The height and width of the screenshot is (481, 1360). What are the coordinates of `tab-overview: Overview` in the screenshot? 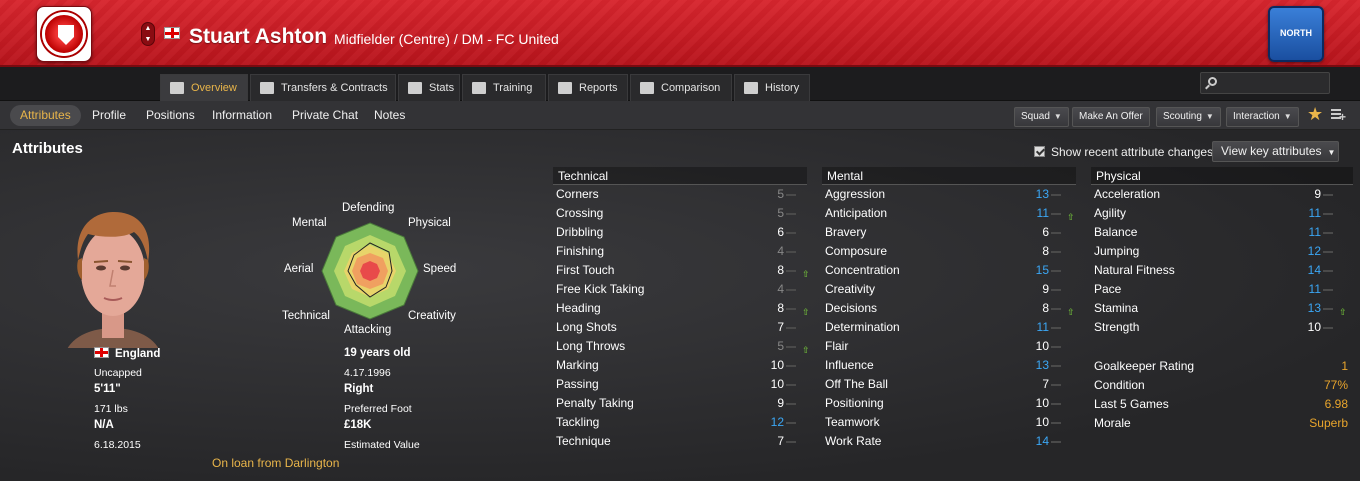 It's located at (204, 87).